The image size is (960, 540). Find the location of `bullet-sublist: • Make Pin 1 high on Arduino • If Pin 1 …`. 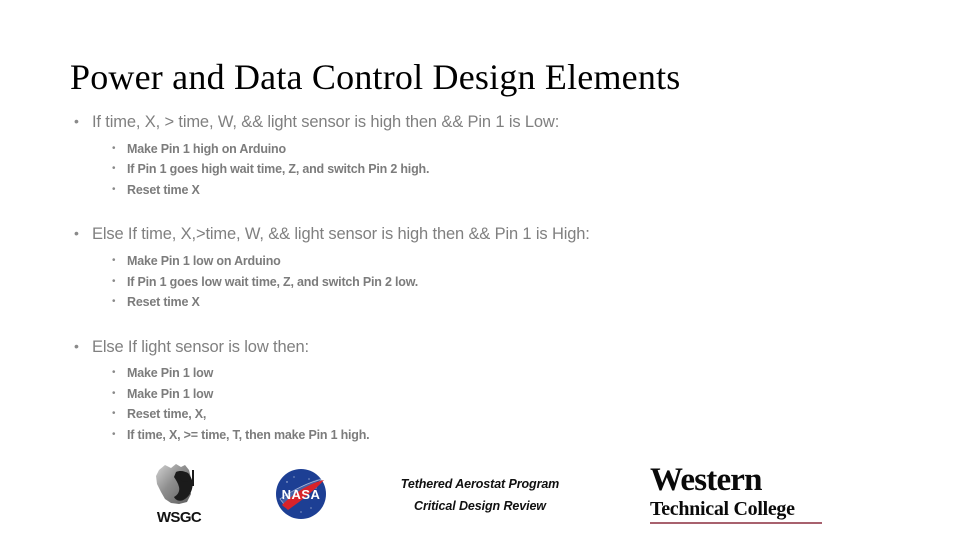

bullet-sublist: • Make Pin 1 high on Arduino • If Pin 1 … is located at coordinates (485, 170).